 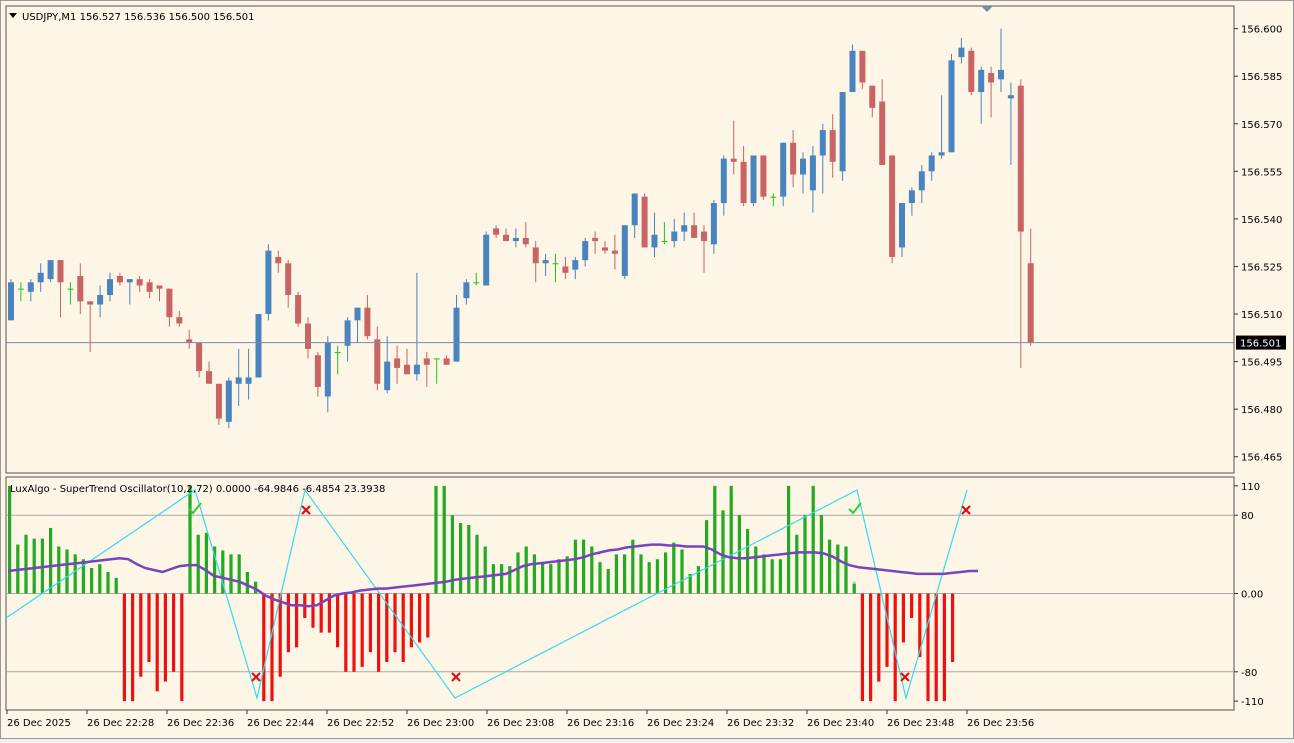 I want to click on price-label: 156.495, so click(x=1261, y=363).